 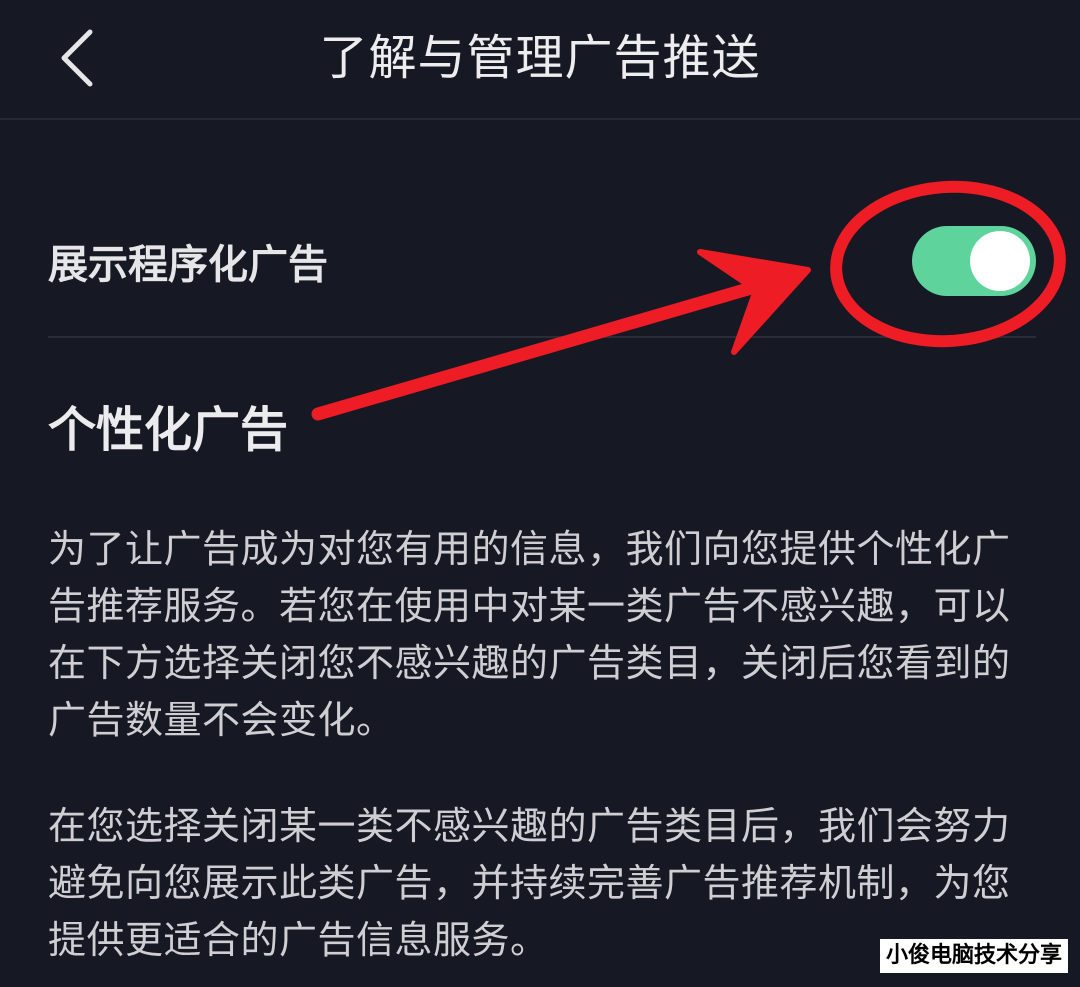 I want to click on programmatic-ads-setting-row: 展示程序化广告, so click(x=542, y=269).